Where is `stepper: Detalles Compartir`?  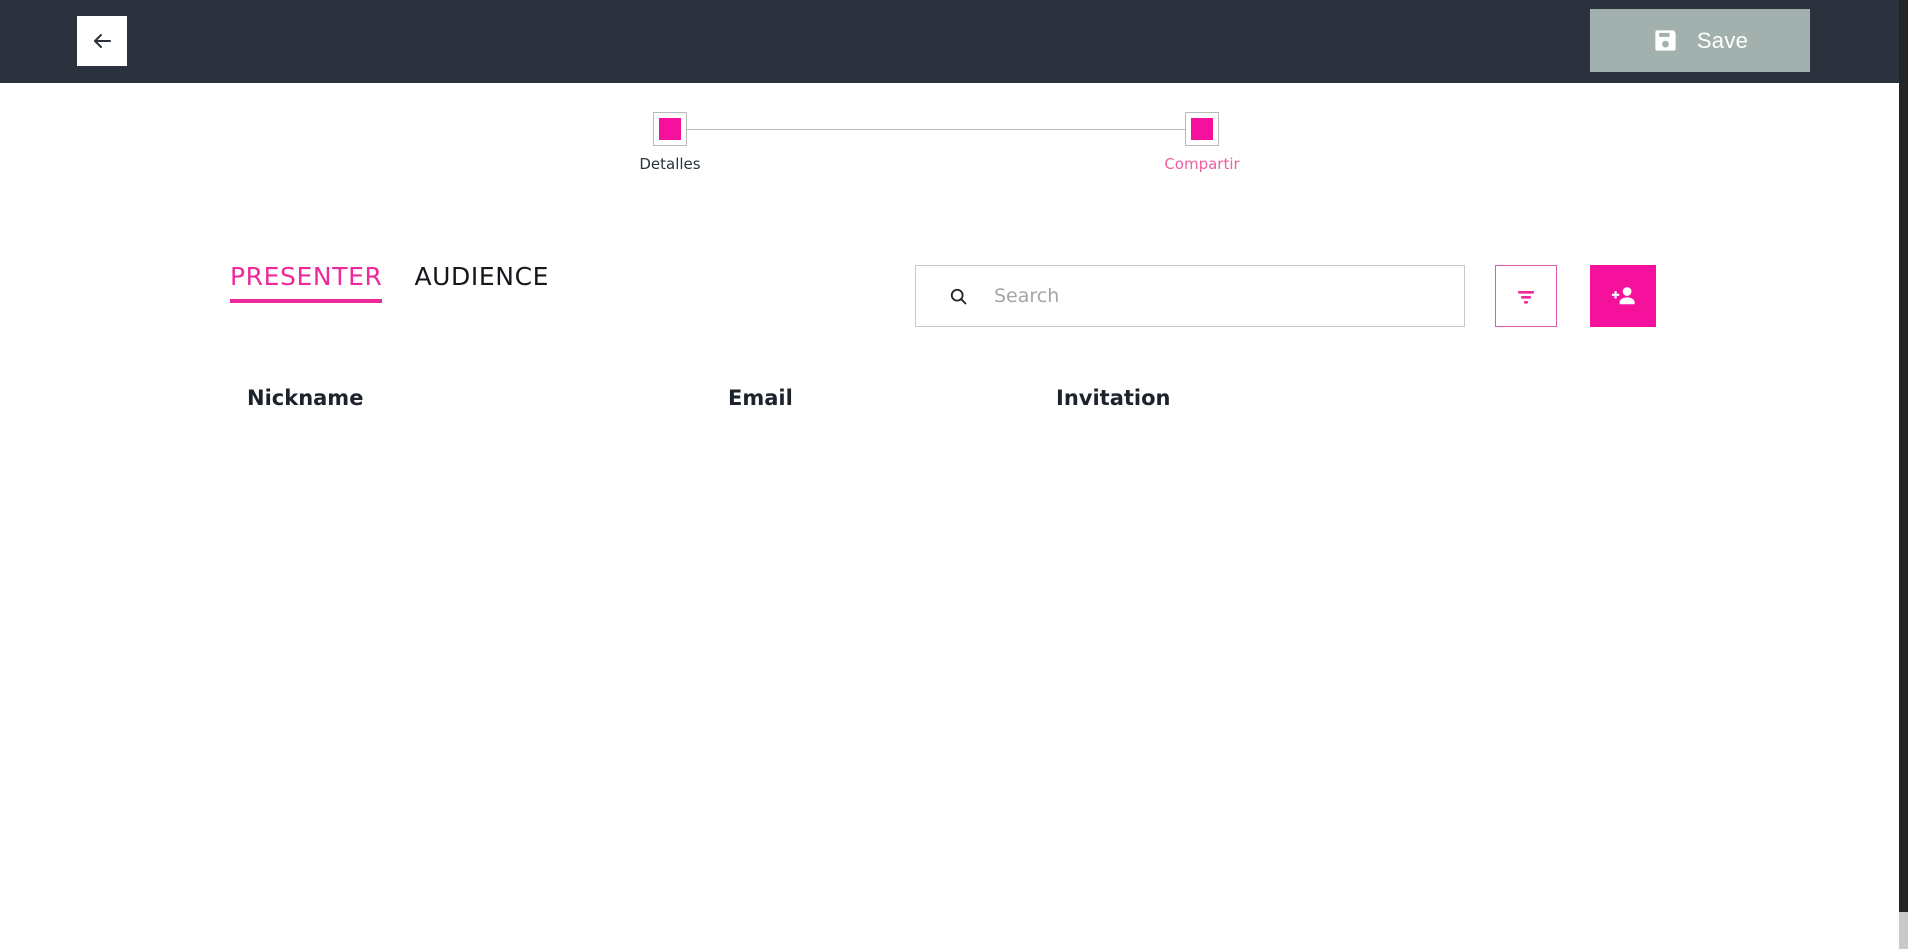
stepper: Detalles Compartir is located at coordinates (938, 147).